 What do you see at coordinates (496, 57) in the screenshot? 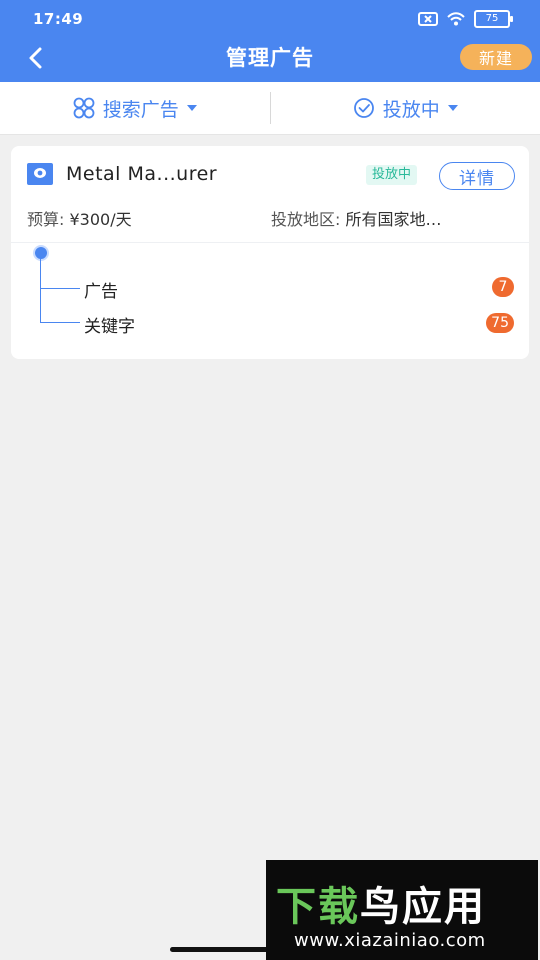
I see `new-campaign-button: 新建` at bounding box center [496, 57].